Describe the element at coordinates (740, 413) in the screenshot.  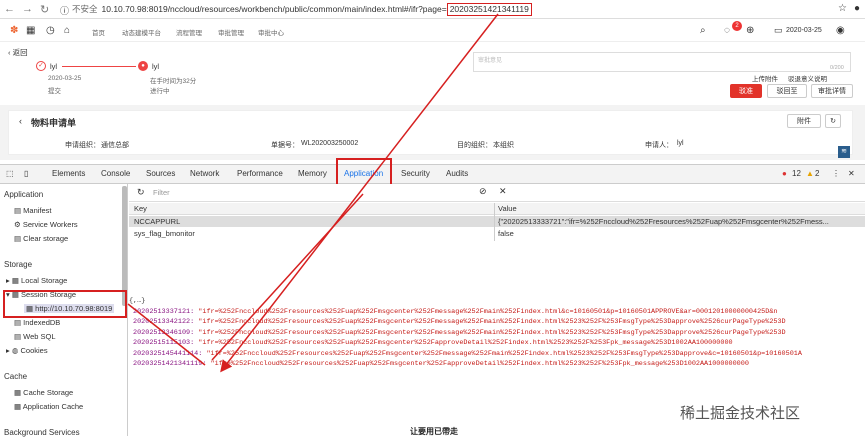
I see `watermark: 稀土掘金技术社区` at that location.